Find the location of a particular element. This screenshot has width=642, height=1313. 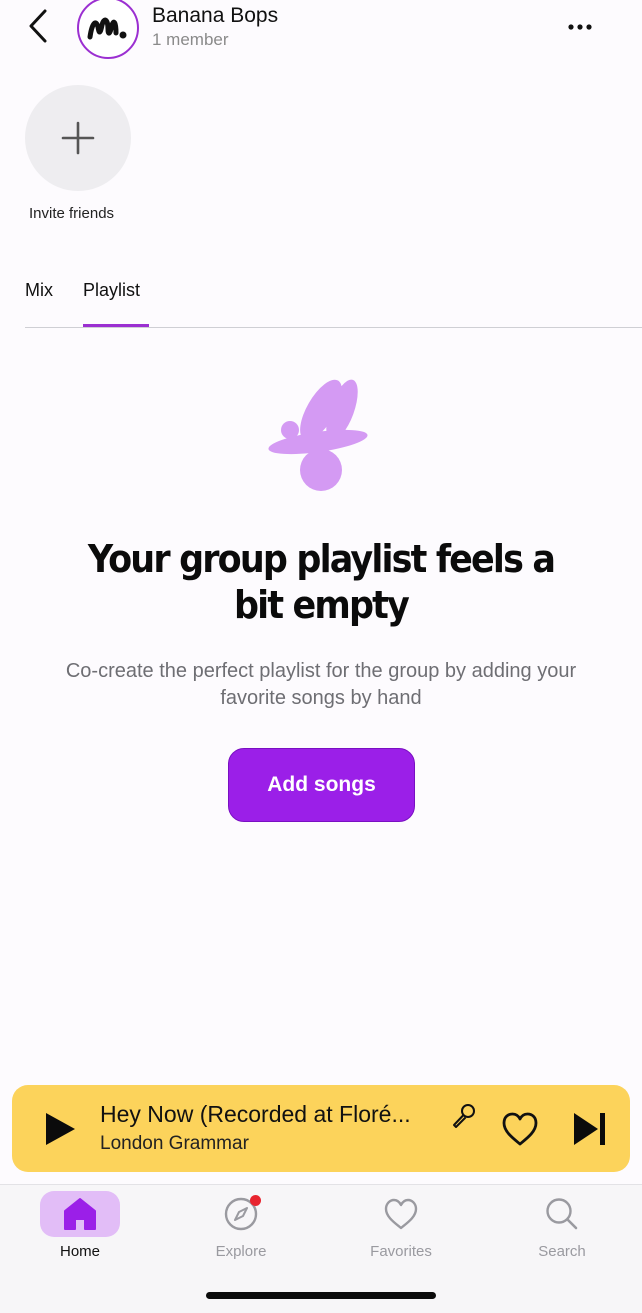

chevron-left-icon is located at coordinates (38, 26).